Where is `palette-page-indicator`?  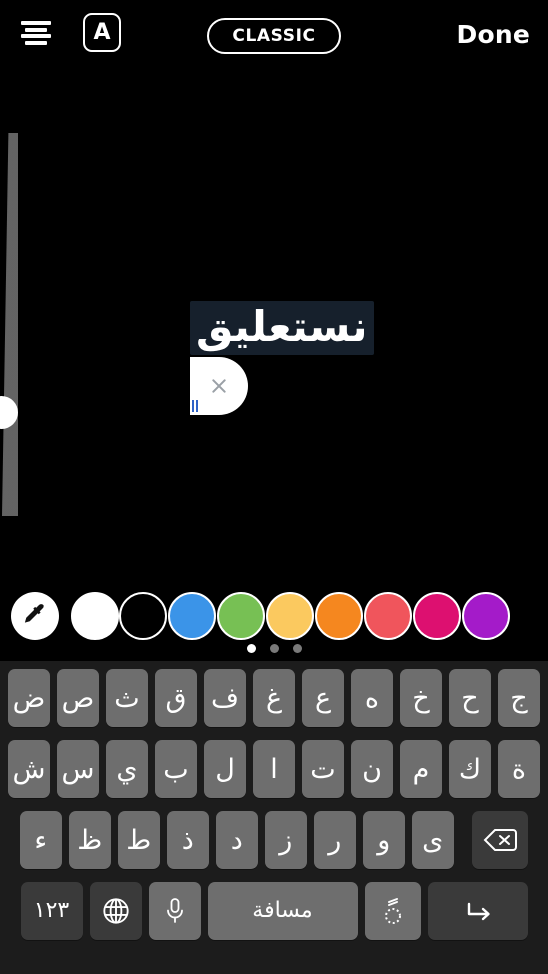
palette-page-indicator is located at coordinates (274, 648).